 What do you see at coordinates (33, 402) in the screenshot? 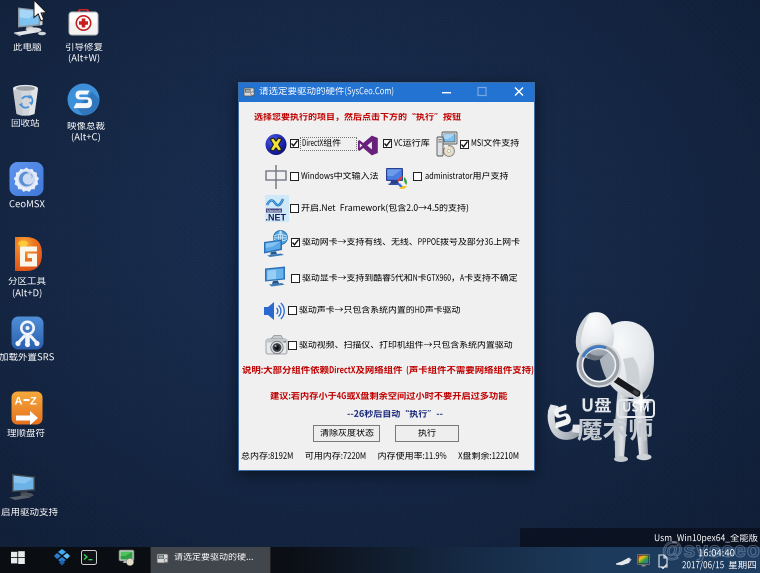
I see `svg-text: Z` at bounding box center [33, 402].